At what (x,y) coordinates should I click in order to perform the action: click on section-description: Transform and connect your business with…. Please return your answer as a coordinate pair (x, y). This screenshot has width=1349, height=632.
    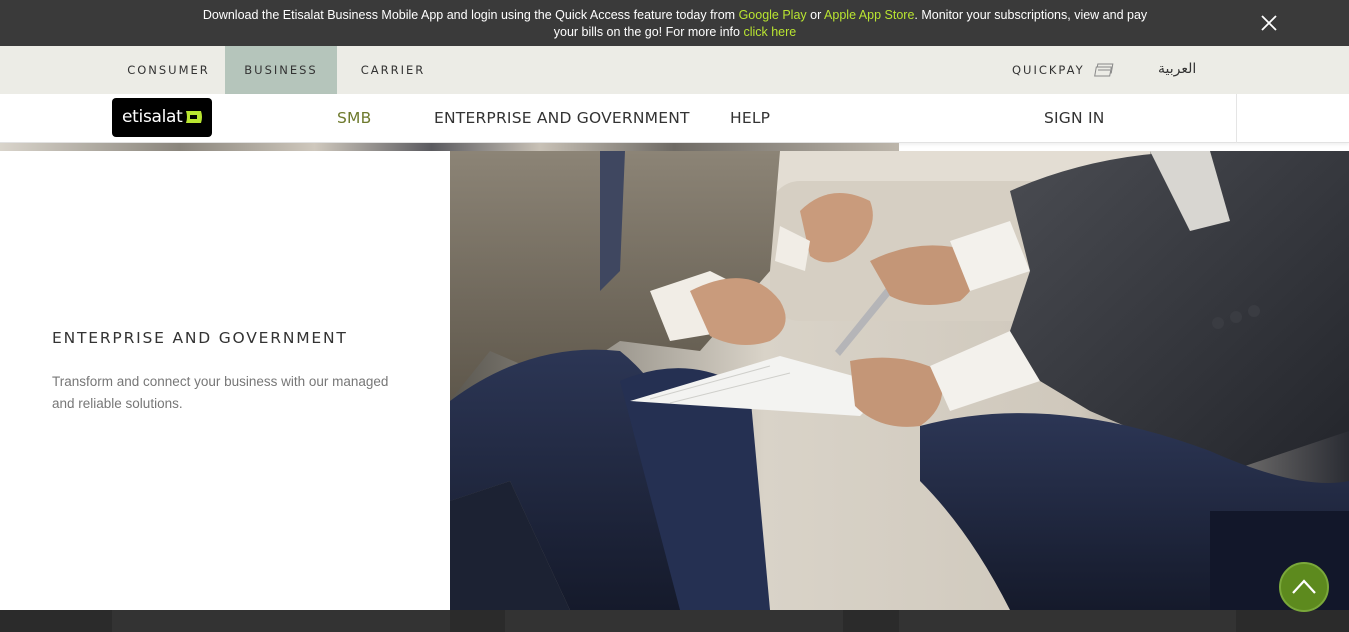
    Looking at the image, I should click on (220, 392).